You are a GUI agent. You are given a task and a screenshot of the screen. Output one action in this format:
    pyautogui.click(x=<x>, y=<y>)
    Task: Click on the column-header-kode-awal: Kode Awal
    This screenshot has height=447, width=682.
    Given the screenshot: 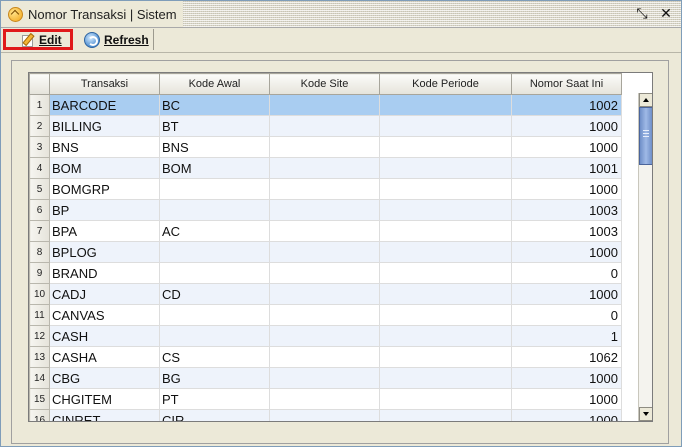 What is the action you would take?
    pyautogui.click(x=214, y=84)
    